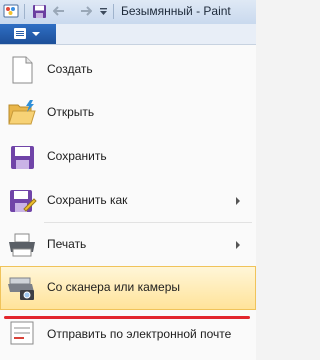 Image resolution: width=320 pixels, height=360 pixels. Describe the element at coordinates (39, 11) in the screenshot. I see `save-icon` at that location.